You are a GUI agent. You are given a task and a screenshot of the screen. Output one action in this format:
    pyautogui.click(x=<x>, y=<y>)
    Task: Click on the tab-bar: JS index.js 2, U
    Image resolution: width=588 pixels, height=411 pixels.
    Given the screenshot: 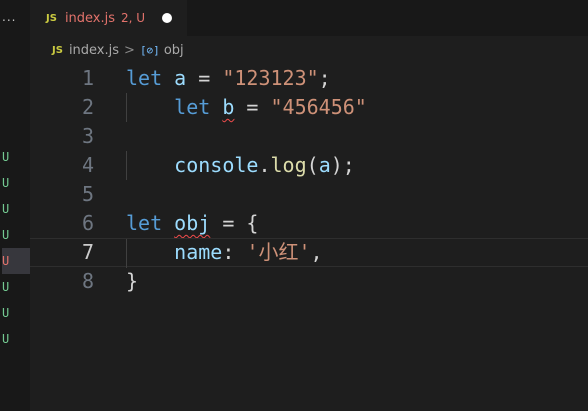 What is the action you would take?
    pyautogui.click(x=309, y=18)
    